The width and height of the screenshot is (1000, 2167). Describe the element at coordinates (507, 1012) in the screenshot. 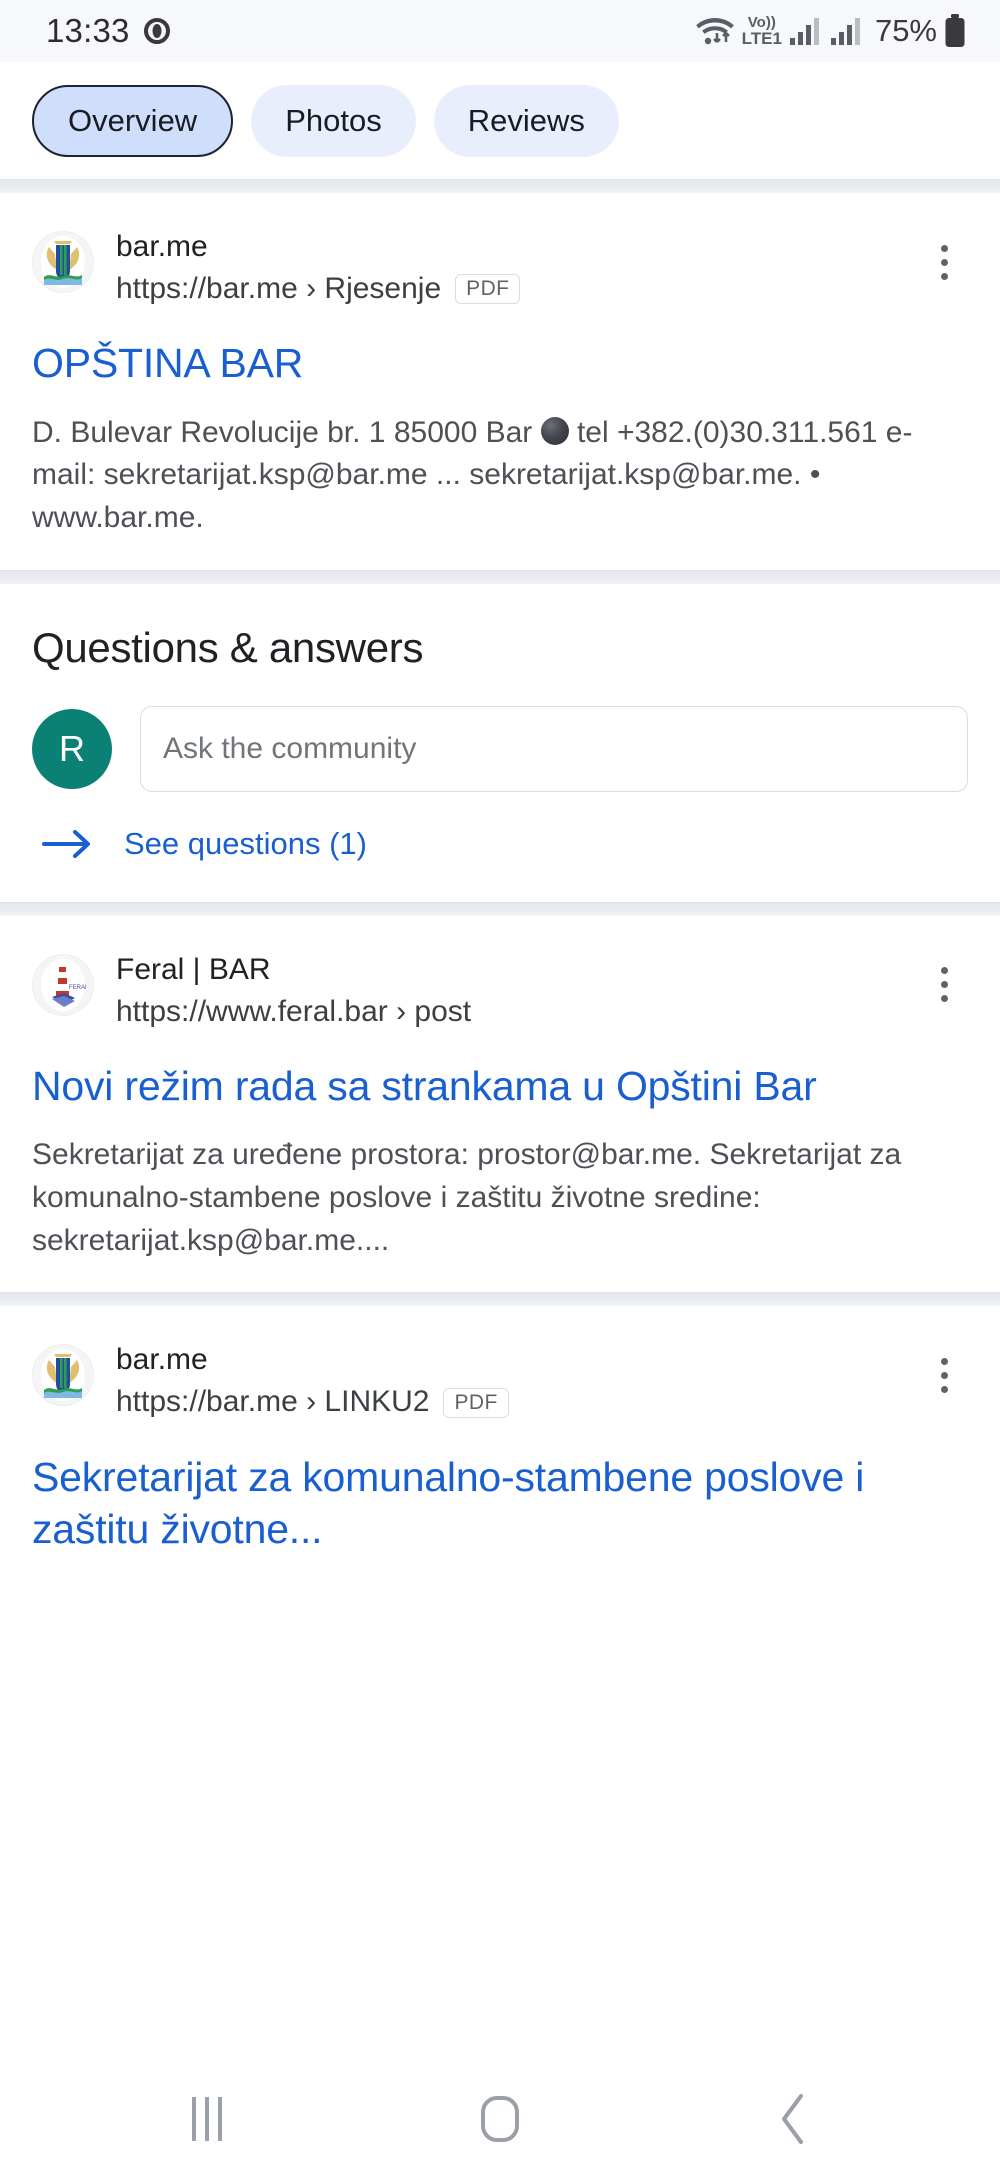

I see `result-2-url-row: https://www.feral.bar › post` at that location.